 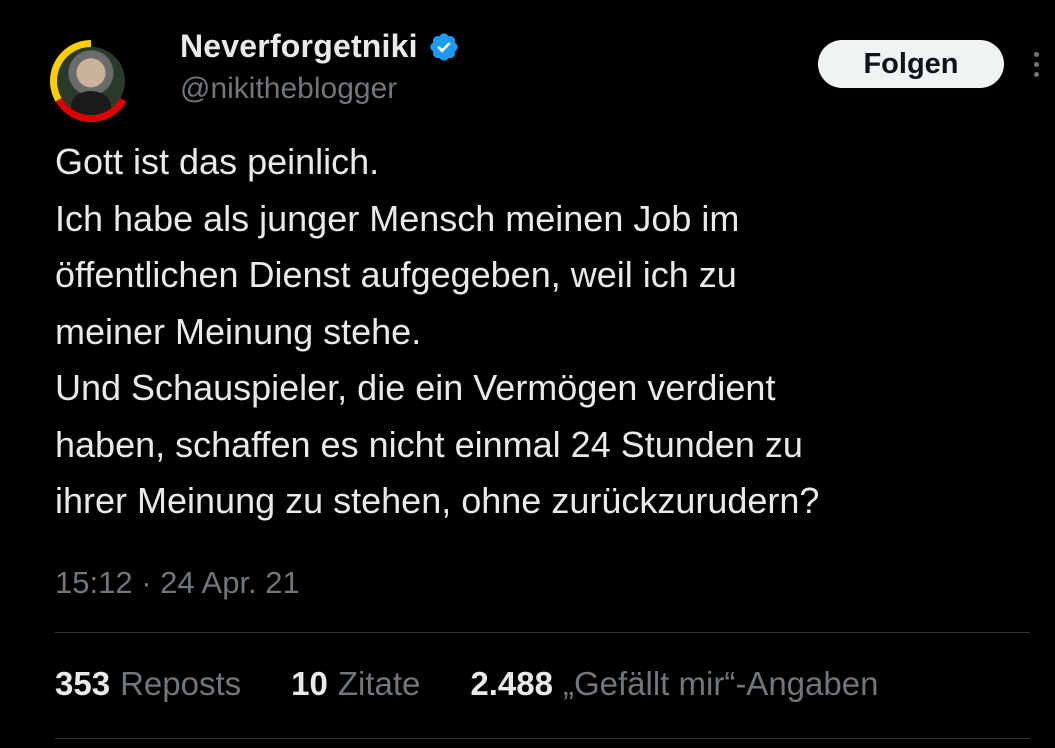 I want to click on likes-count: 2.488, so click(x=511, y=683).